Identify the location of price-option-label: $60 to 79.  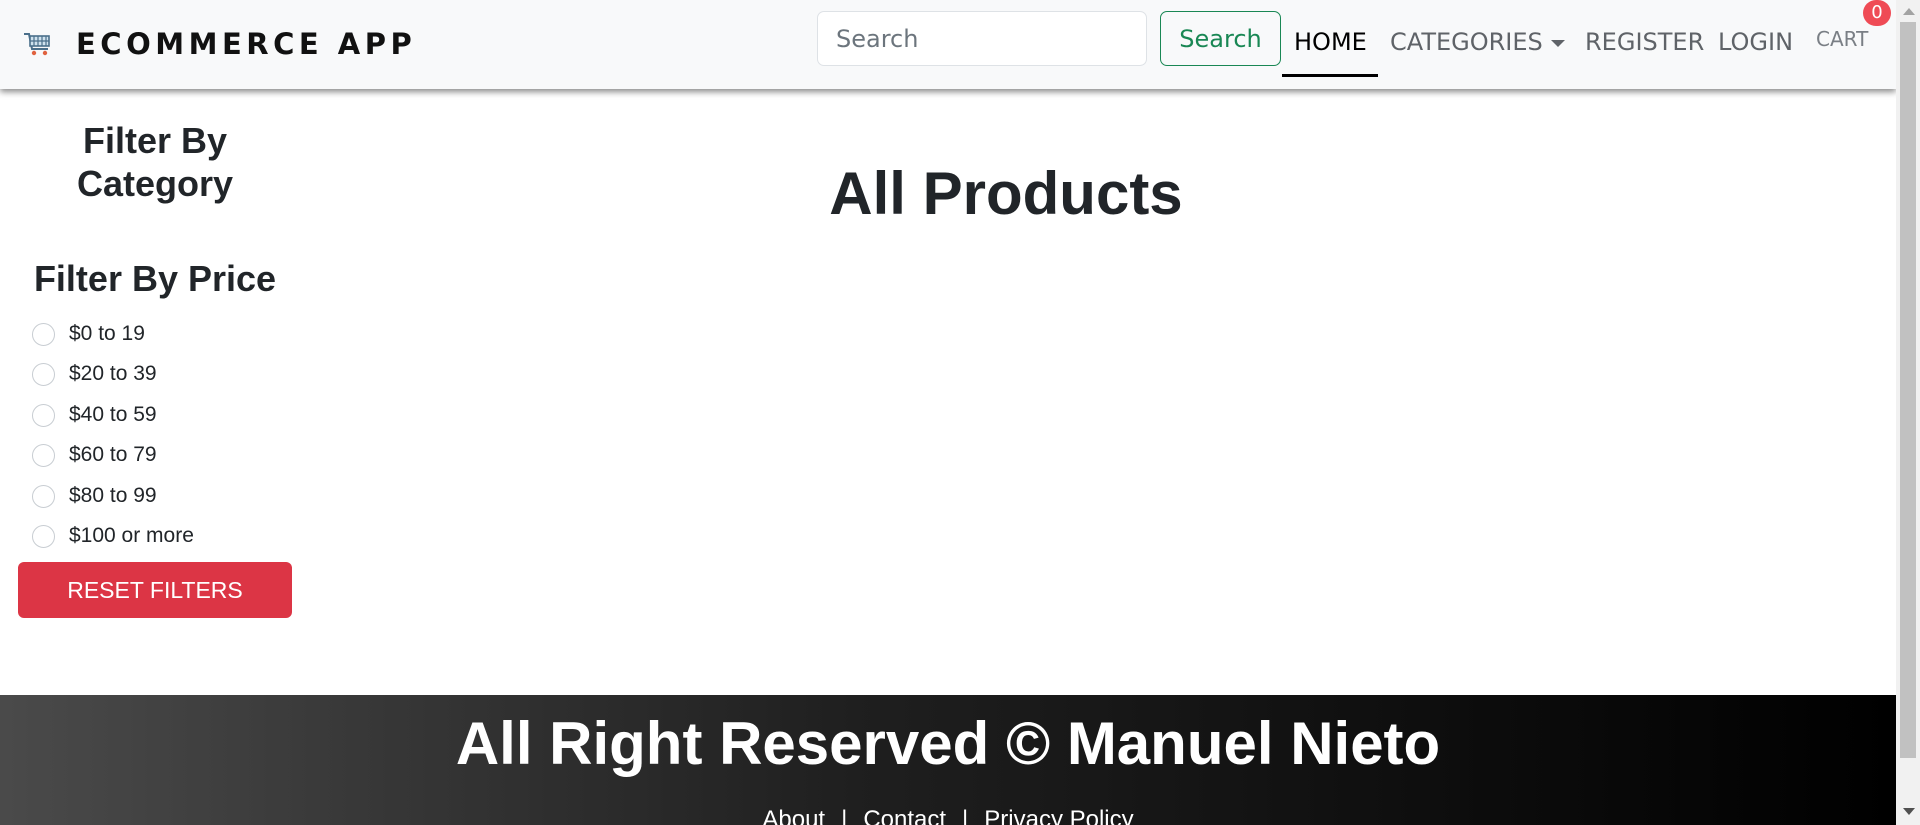
(113, 454).